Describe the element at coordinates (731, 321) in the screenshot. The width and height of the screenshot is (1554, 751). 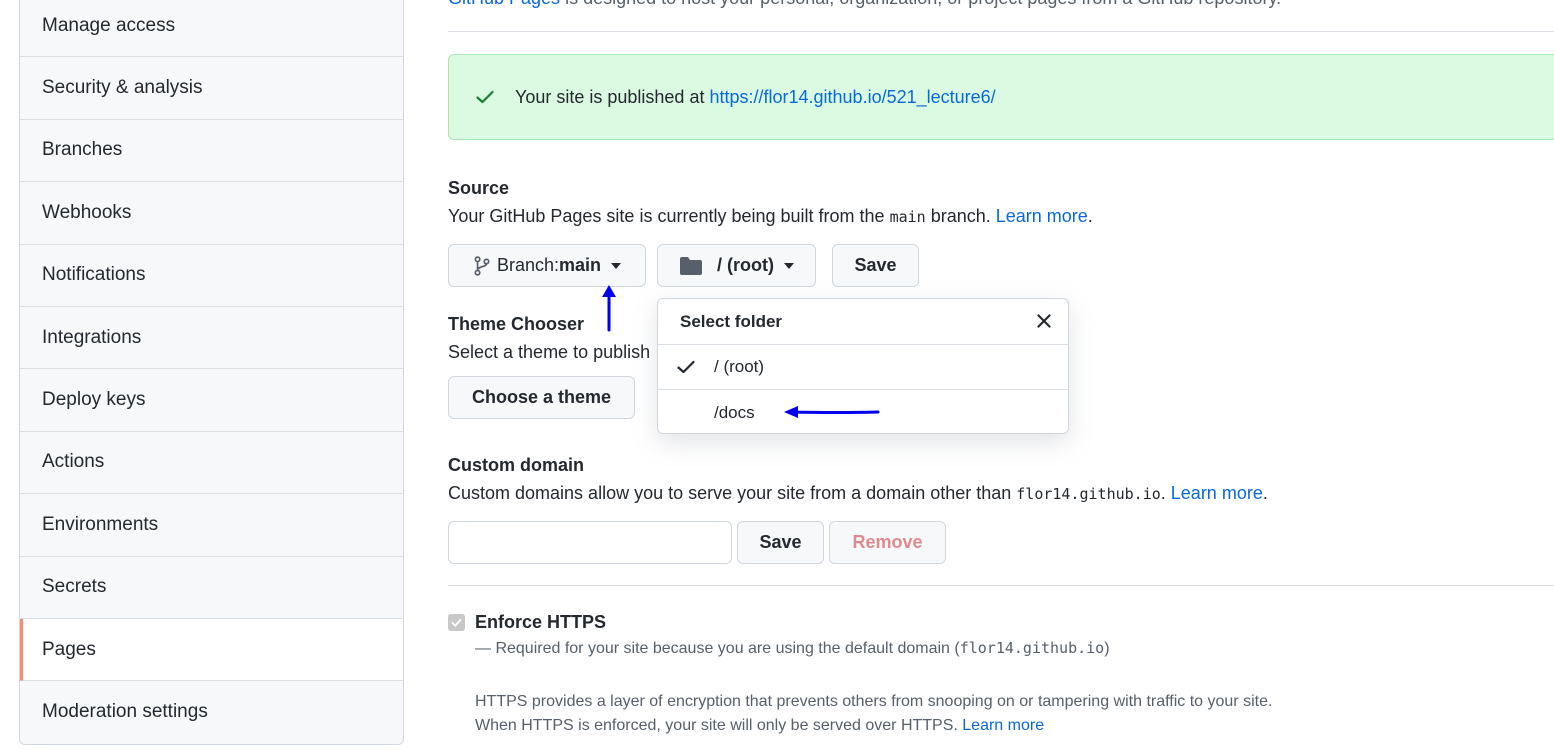
I see `select-folder-title: Select folder` at that location.